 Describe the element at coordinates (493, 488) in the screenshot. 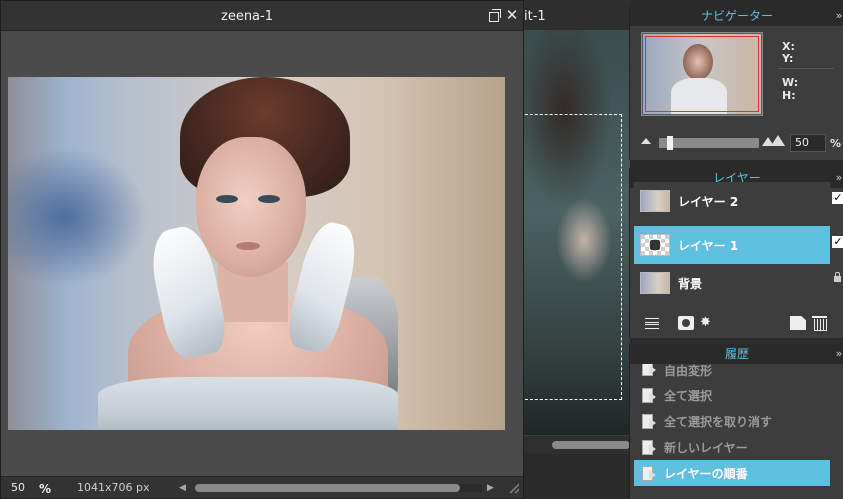

I see `scroll-right-icon: ▶` at that location.